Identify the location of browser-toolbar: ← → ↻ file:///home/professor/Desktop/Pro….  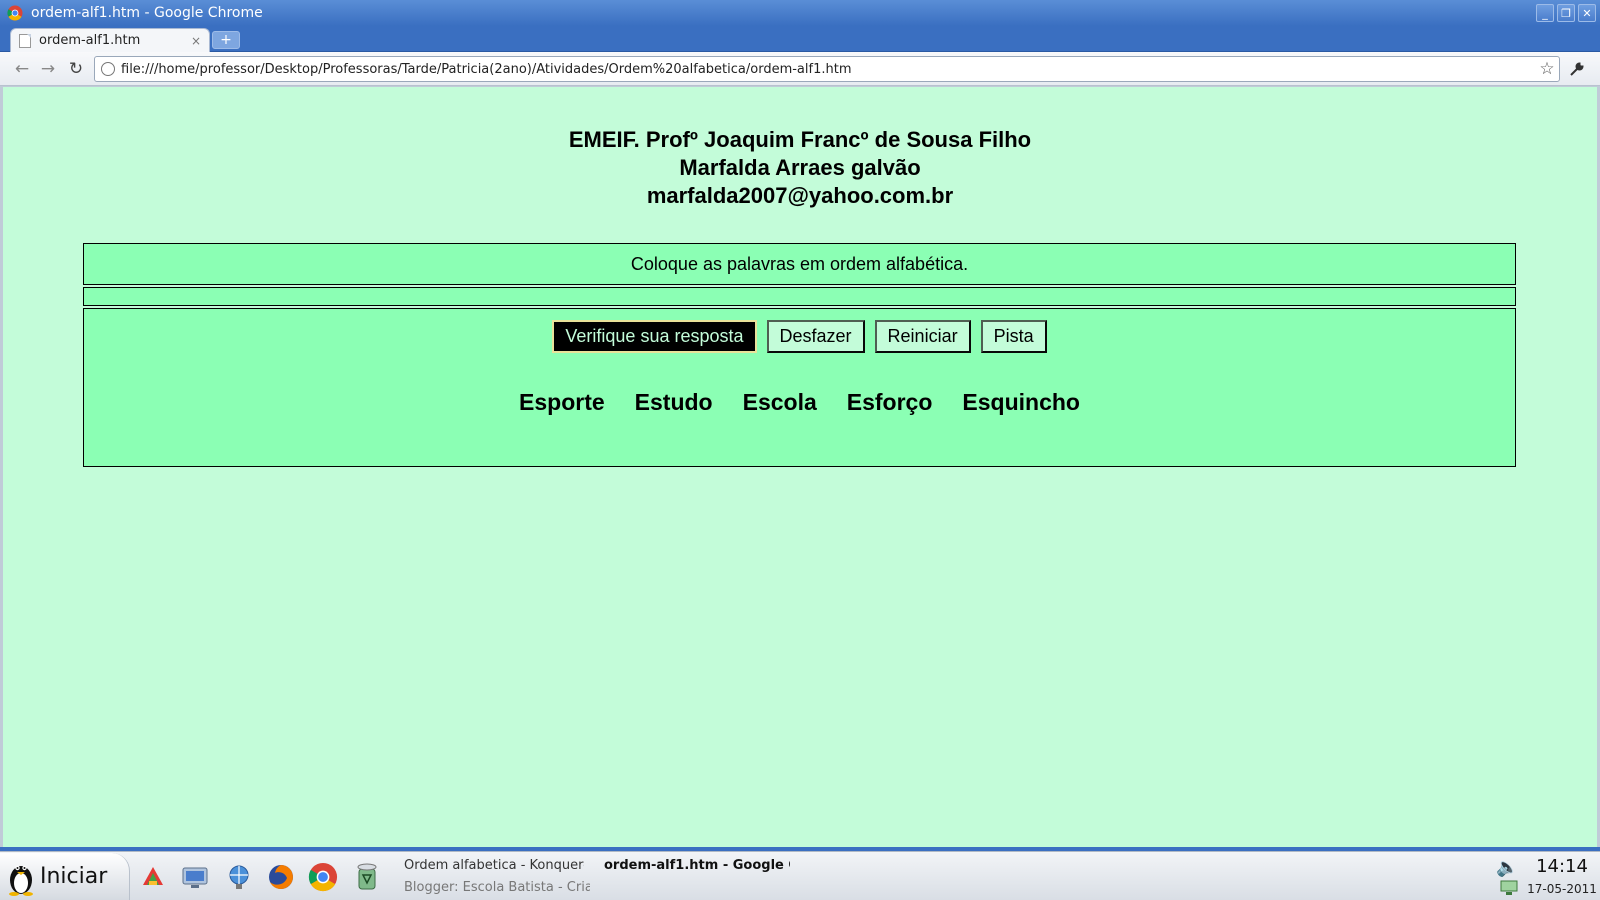
(800, 69).